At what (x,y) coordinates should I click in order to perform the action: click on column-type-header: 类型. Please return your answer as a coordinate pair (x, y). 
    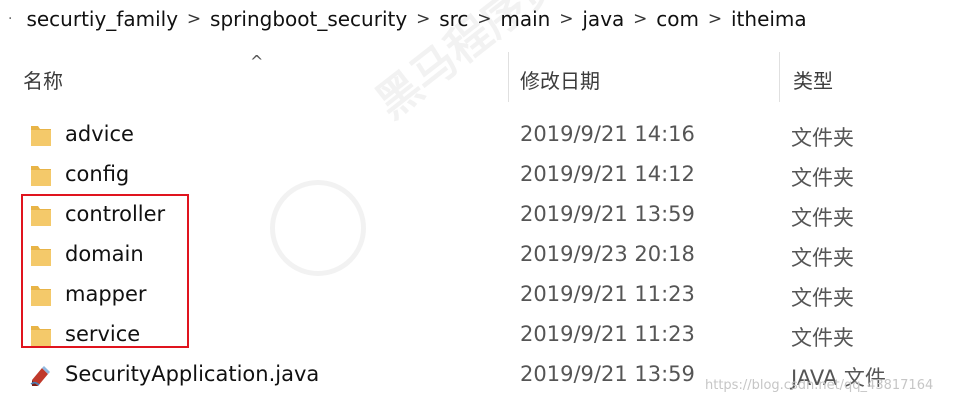
    Looking at the image, I should click on (813, 79).